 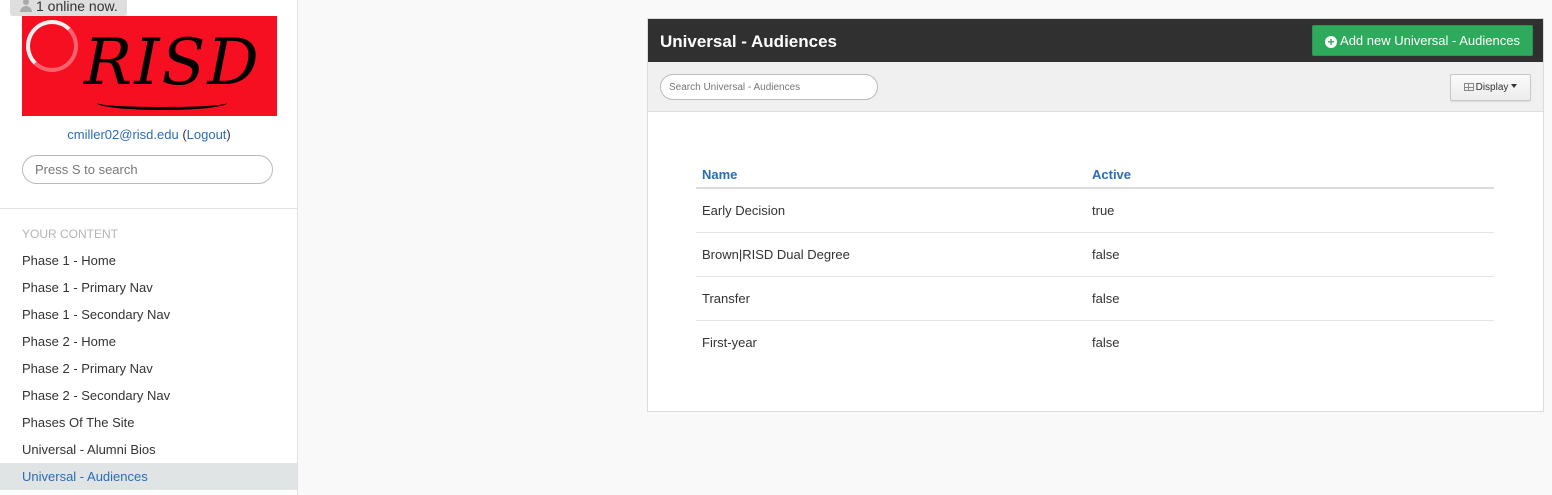 I want to click on sidebar-item-phase-2-home: Phase 2 - Home, so click(x=148, y=341).